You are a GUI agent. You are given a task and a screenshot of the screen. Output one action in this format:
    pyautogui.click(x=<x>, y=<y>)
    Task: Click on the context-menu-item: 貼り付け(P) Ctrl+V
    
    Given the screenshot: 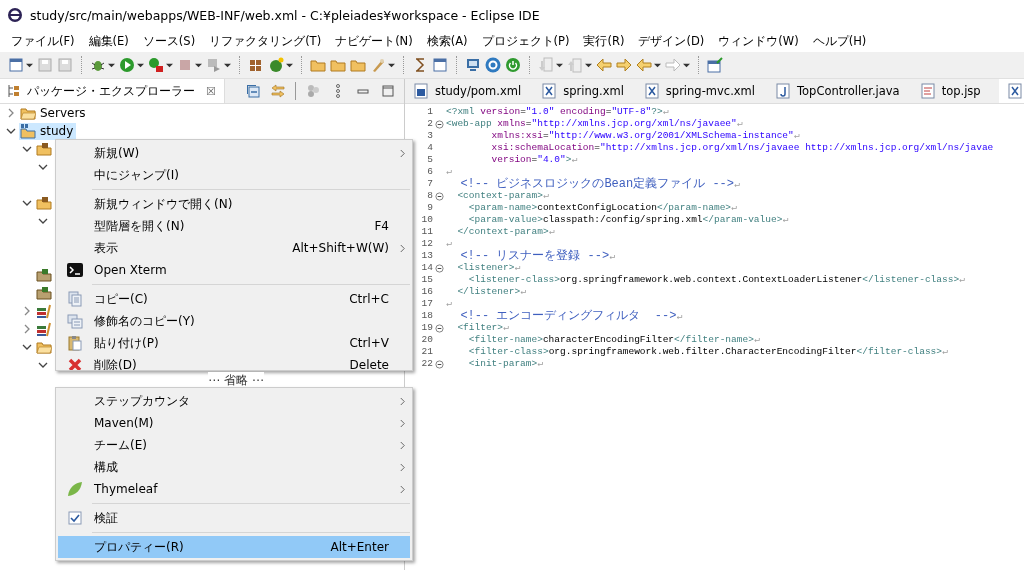 What is the action you would take?
    pyautogui.click(x=234, y=343)
    